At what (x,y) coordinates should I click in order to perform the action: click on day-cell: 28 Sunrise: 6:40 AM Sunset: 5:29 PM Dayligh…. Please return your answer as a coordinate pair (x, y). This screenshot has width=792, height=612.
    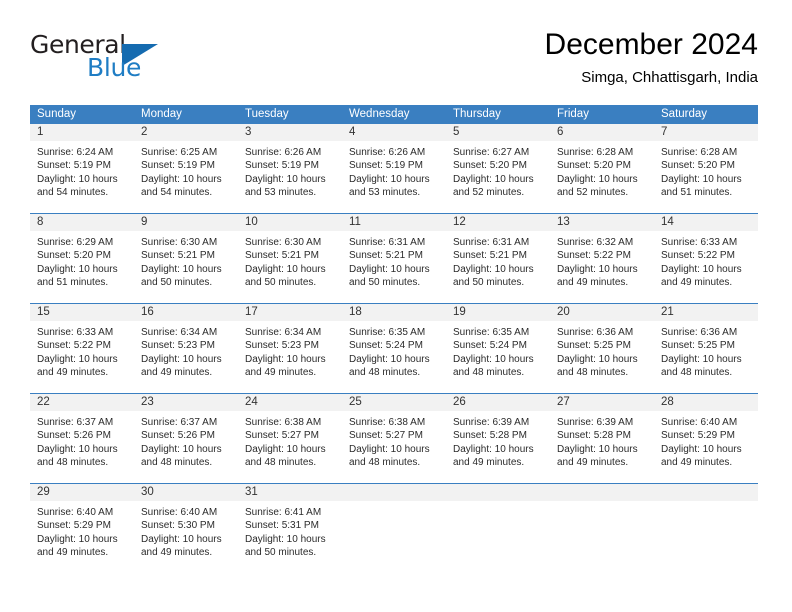
    Looking at the image, I should click on (706, 438).